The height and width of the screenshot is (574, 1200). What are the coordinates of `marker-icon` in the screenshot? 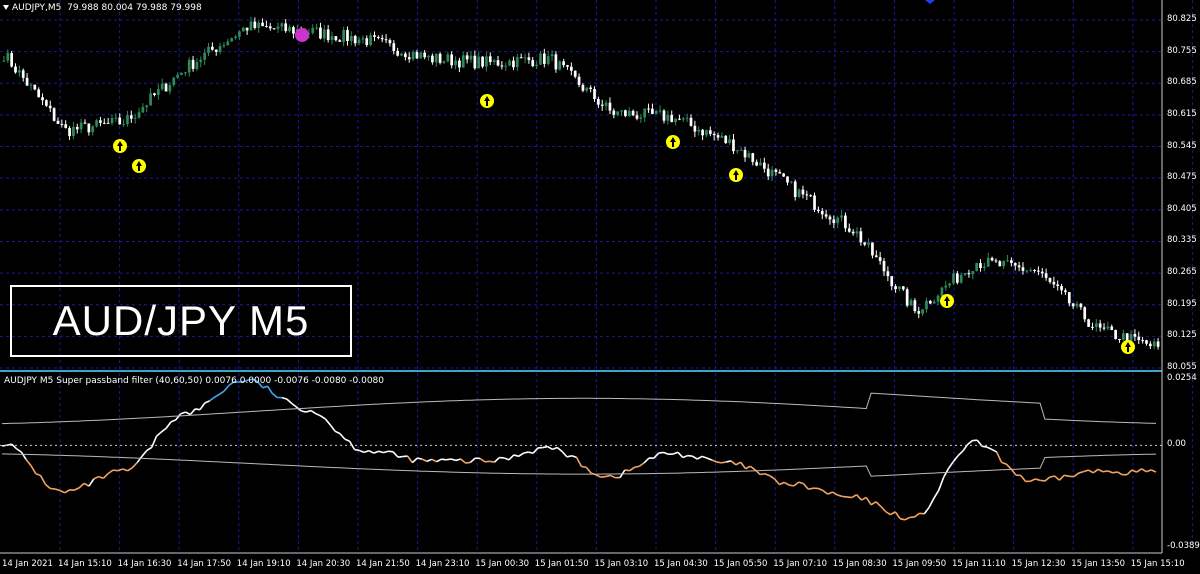 It's located at (302, 35).